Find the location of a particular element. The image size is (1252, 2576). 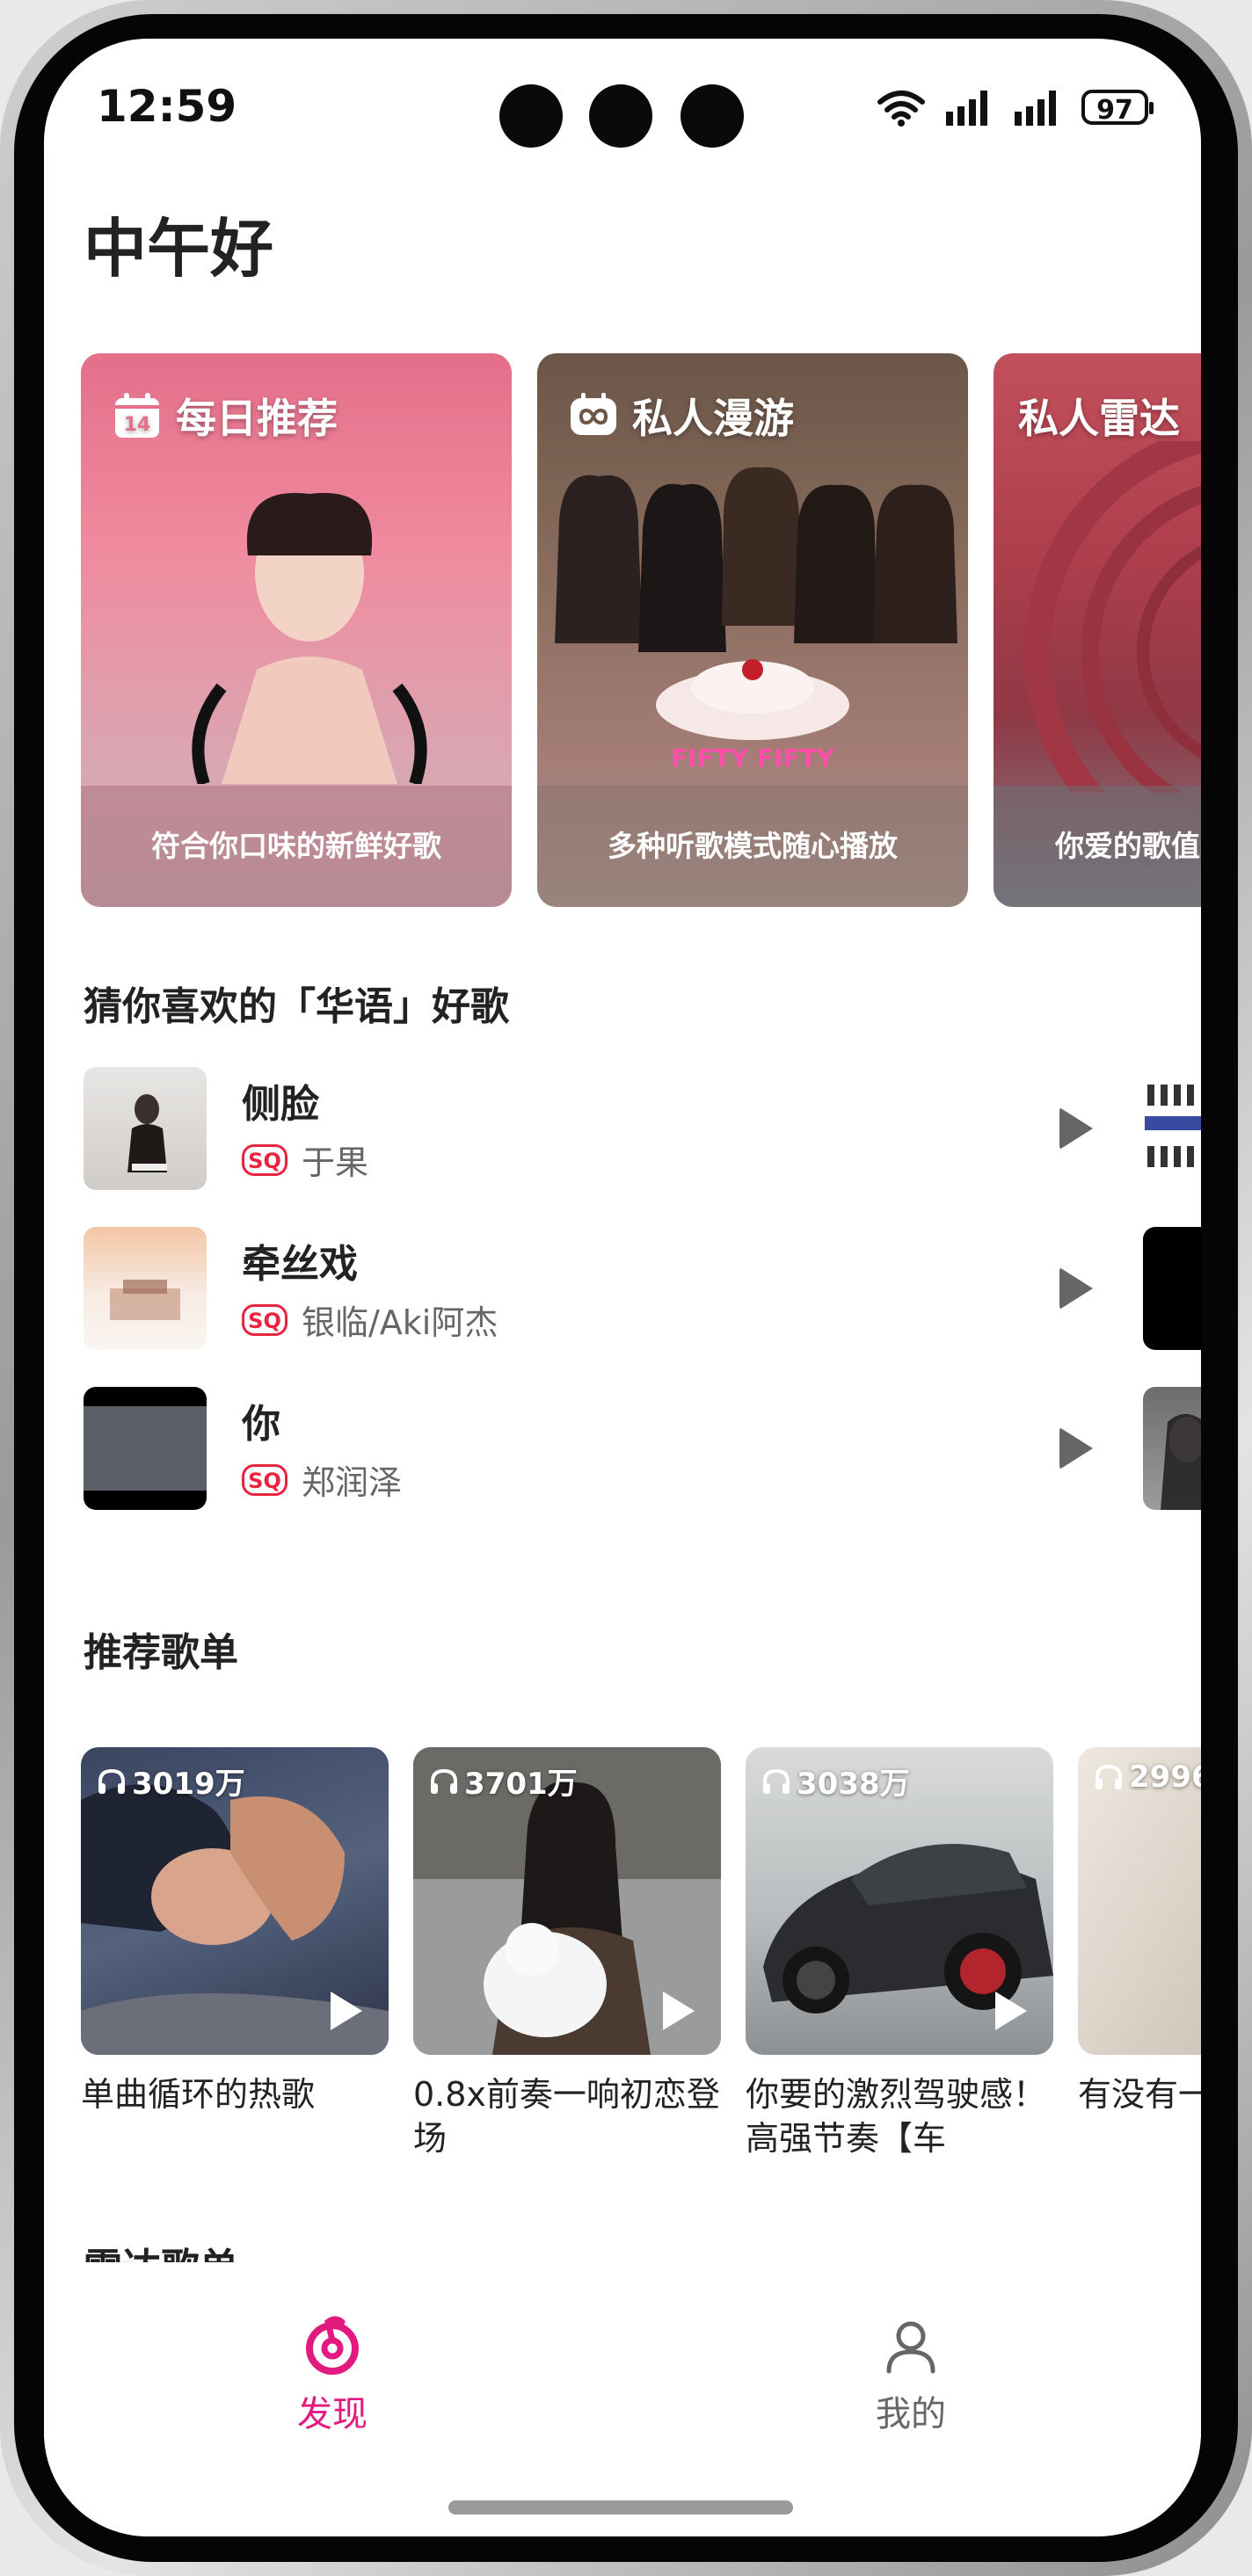

private-roam-card: FIFTY FIFTY 私人漫游 多种听歌模式随心播放 is located at coordinates (752, 630).